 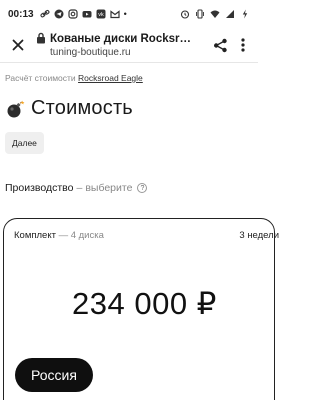 I want to click on page-url: tuning-boutique.ru, so click(x=90, y=52).